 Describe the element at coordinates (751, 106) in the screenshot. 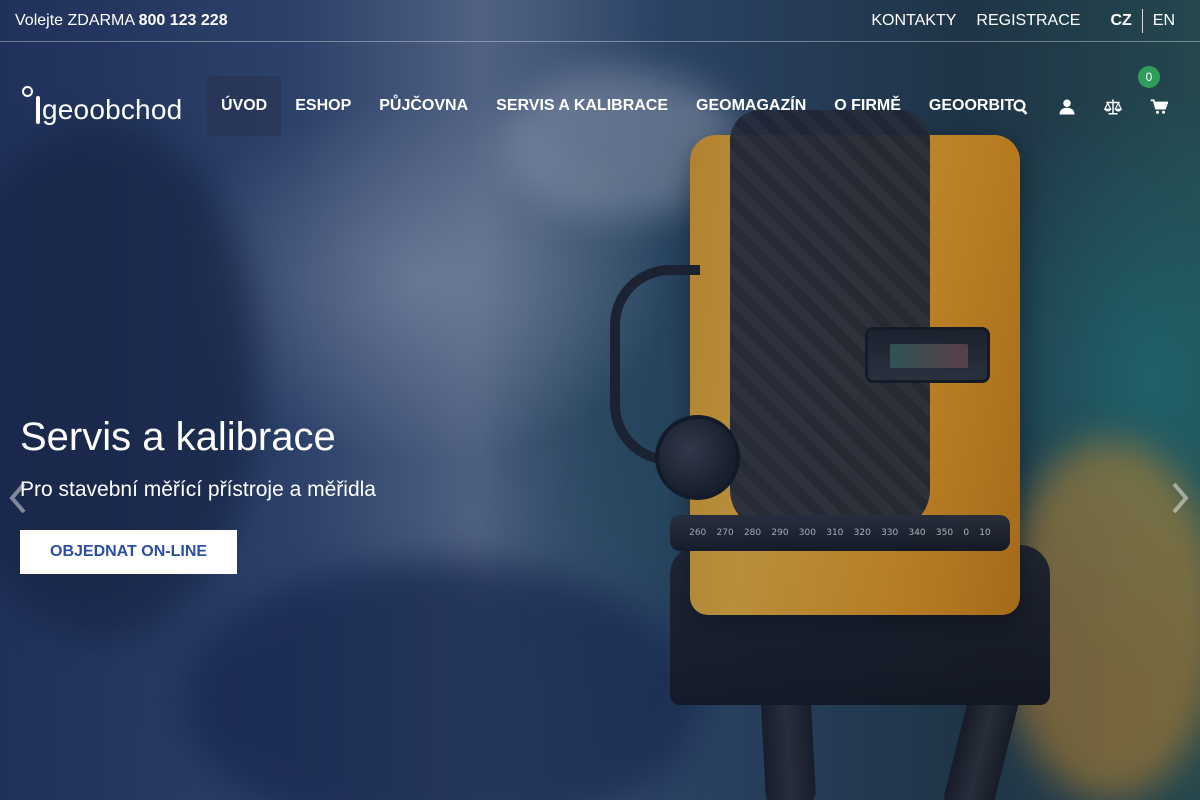

I see `nav-item-geomagazin: GEOMAGAZÍN` at that location.